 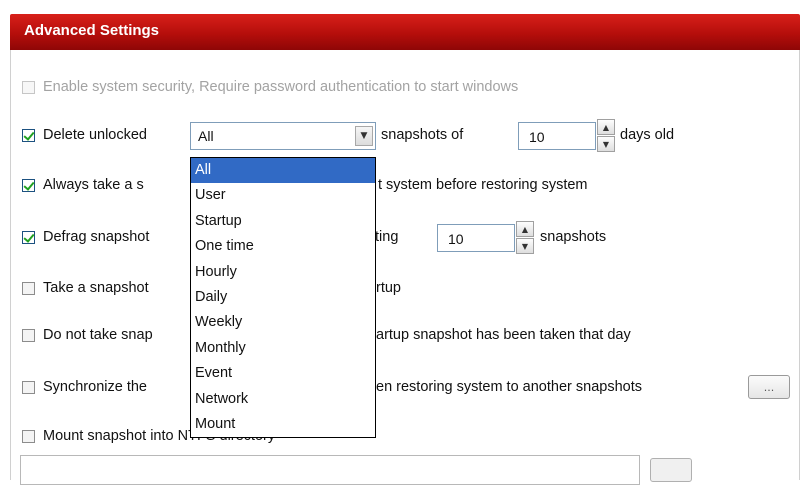 What do you see at coordinates (28, 436) in the screenshot?
I see `mount-checkbox` at bounding box center [28, 436].